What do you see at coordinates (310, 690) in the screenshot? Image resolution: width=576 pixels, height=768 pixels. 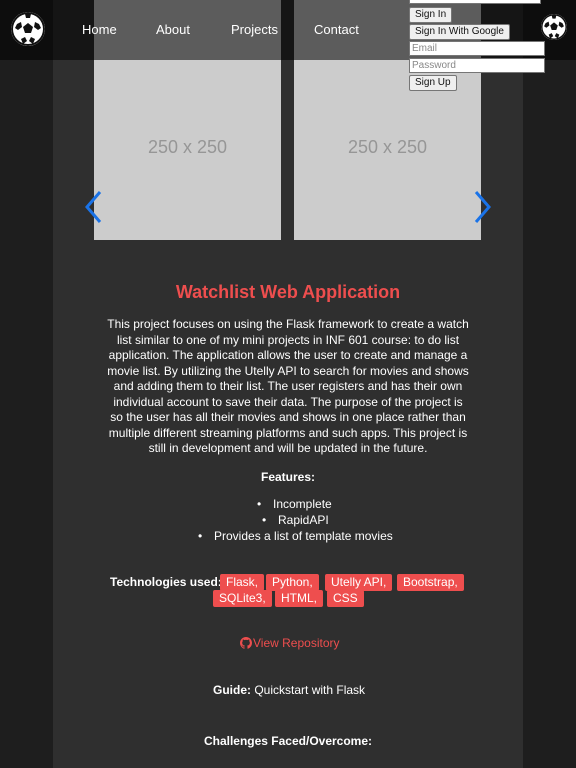 I see `guide-value: Quickstart with Flask` at bounding box center [310, 690].